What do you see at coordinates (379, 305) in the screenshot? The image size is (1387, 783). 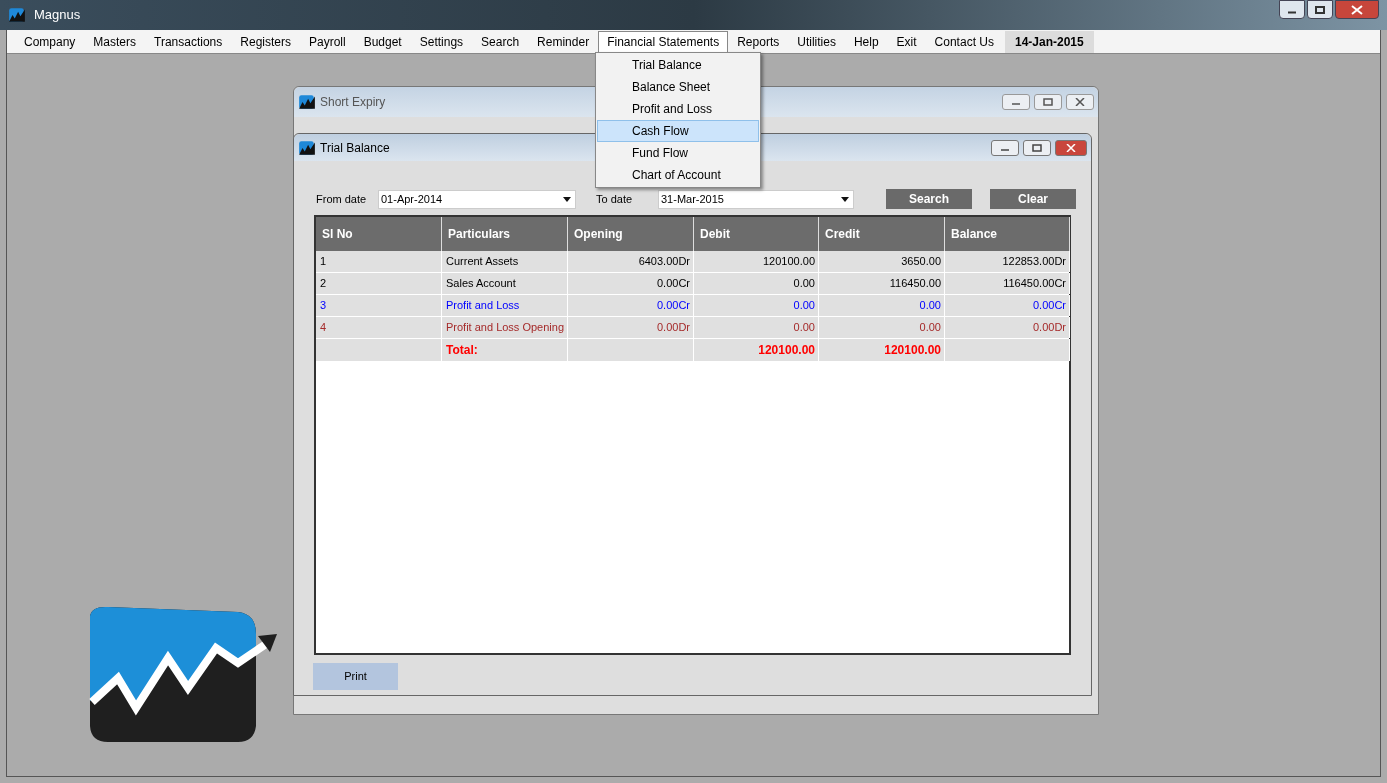 I see `table-cell: 3` at bounding box center [379, 305].